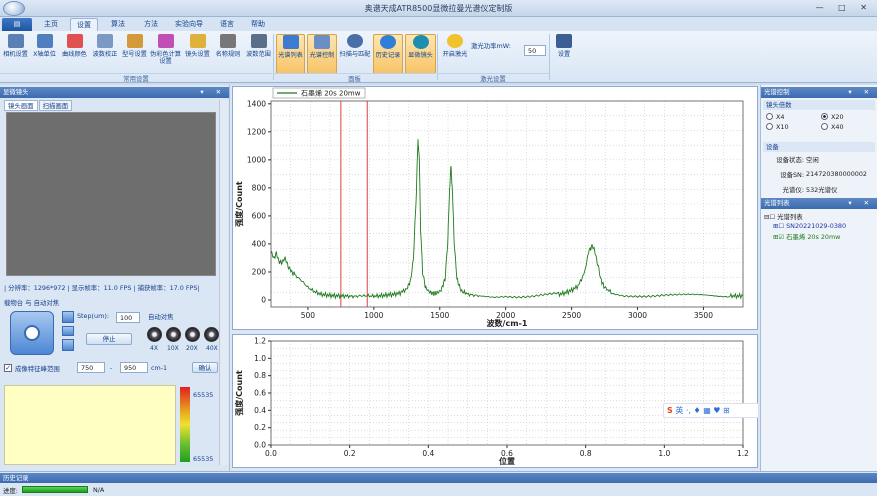  What do you see at coordinates (90, 425) in the screenshot?
I see `pseudo-color-image` at bounding box center [90, 425].